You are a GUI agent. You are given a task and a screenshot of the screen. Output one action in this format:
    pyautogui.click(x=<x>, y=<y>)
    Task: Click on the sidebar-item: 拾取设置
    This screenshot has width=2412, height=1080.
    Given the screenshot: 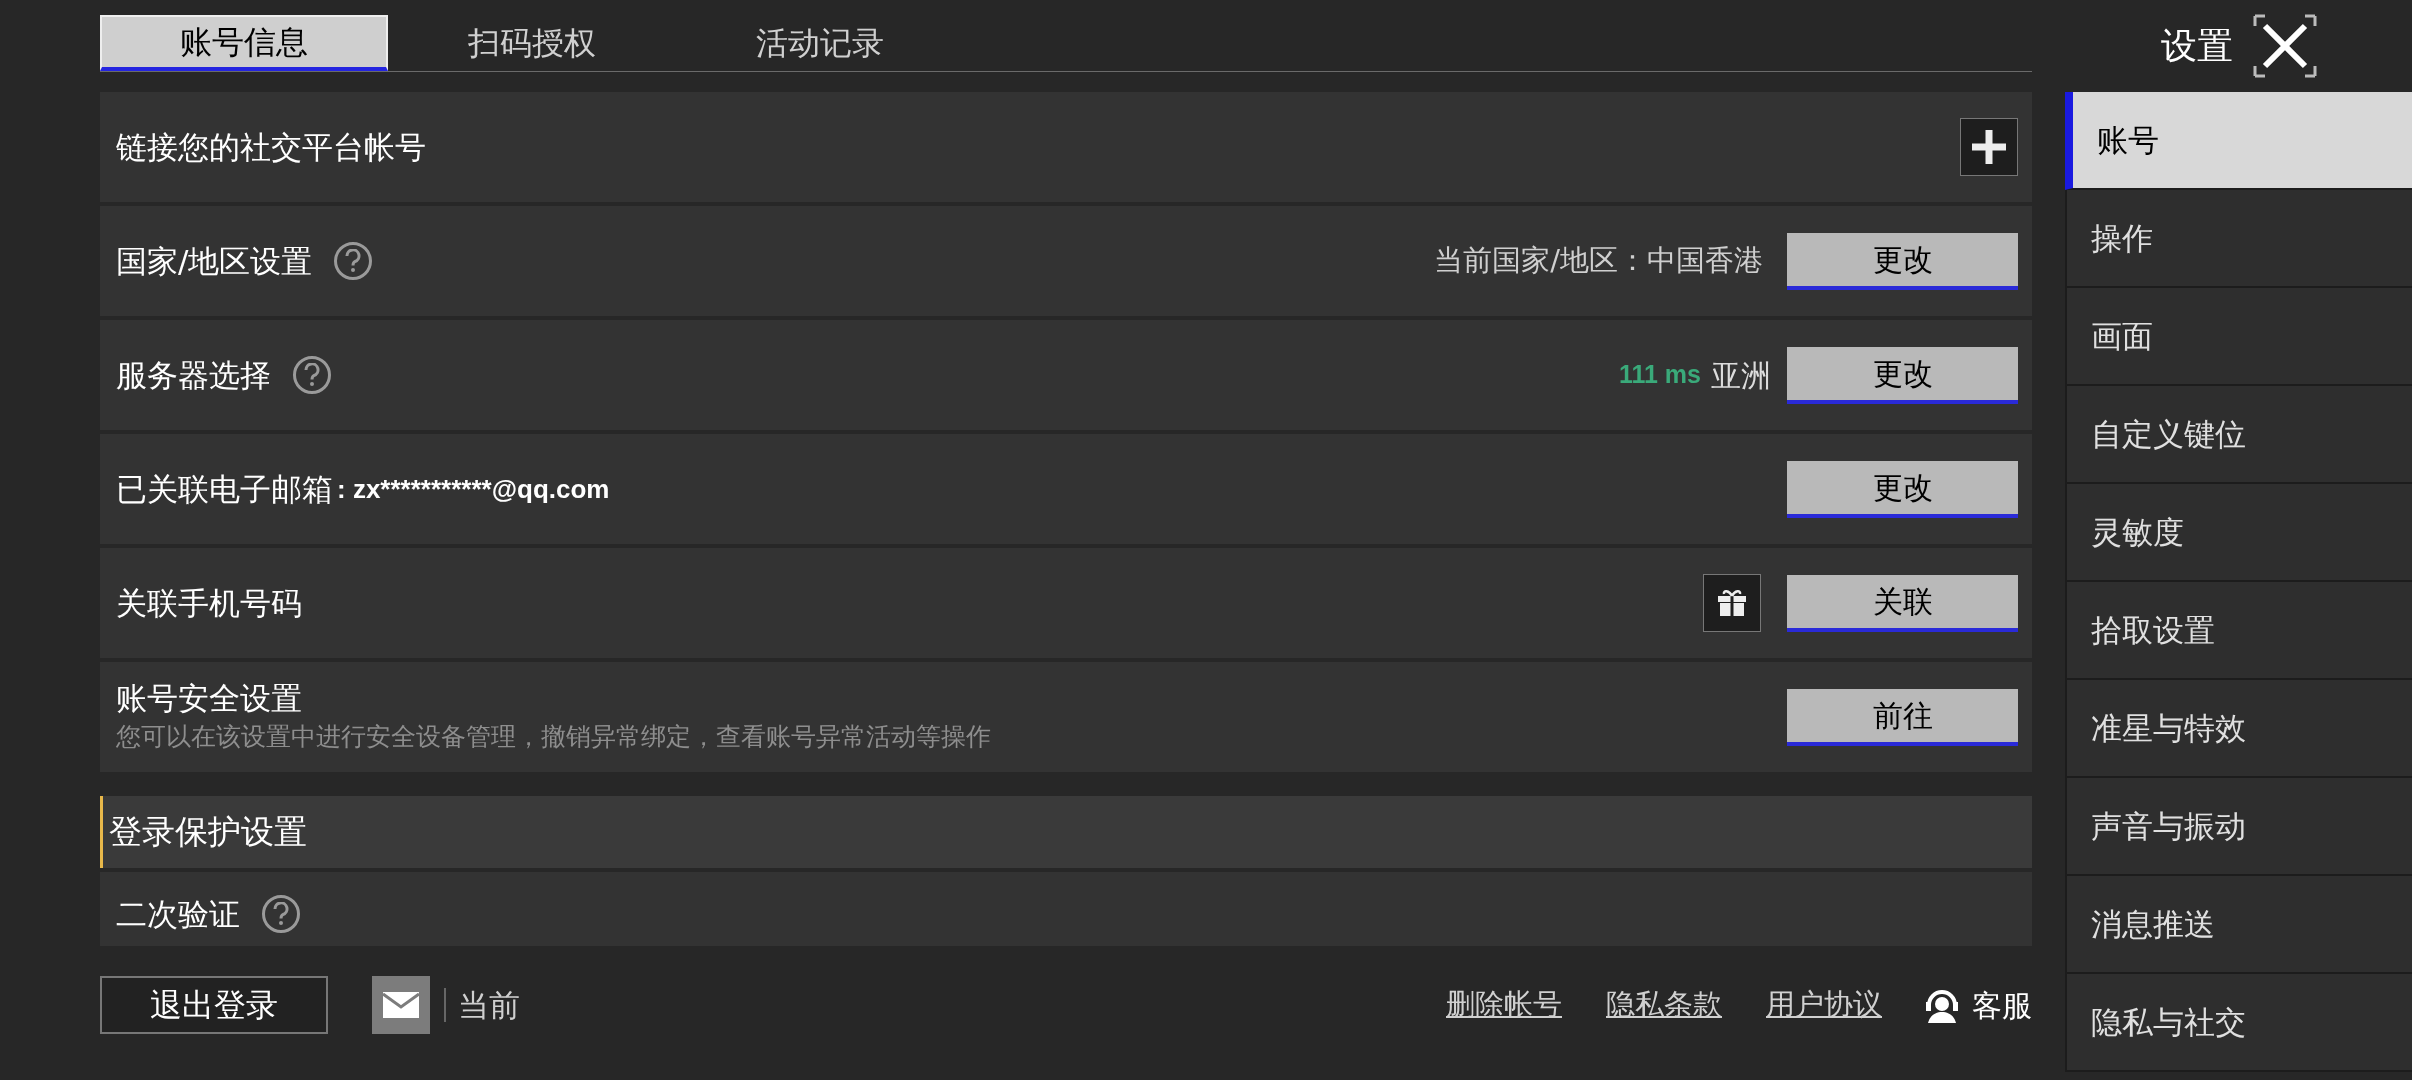 What is the action you would take?
    pyautogui.click(x=2238, y=631)
    